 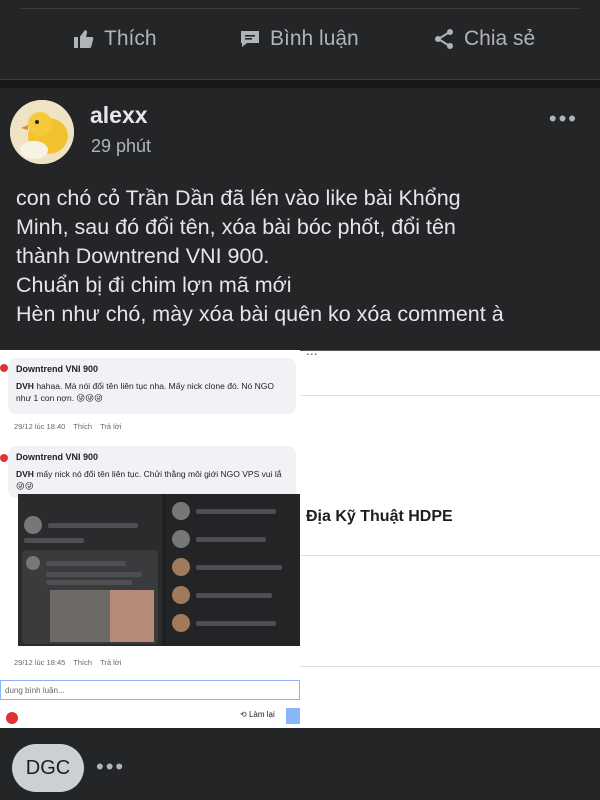 I want to click on share-label: Chia sẻ, so click(x=500, y=38).